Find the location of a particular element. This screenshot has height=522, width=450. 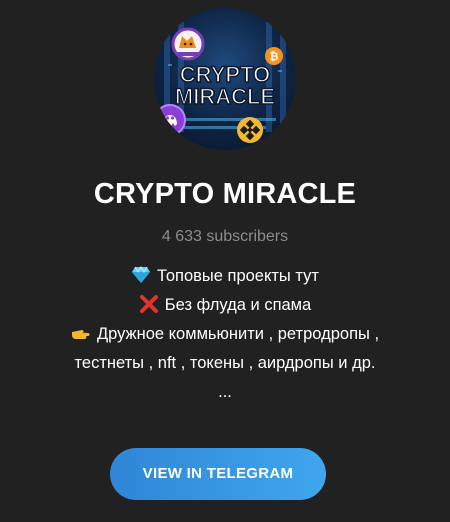

bitcoin-icon: ₿ is located at coordinates (274, 56).